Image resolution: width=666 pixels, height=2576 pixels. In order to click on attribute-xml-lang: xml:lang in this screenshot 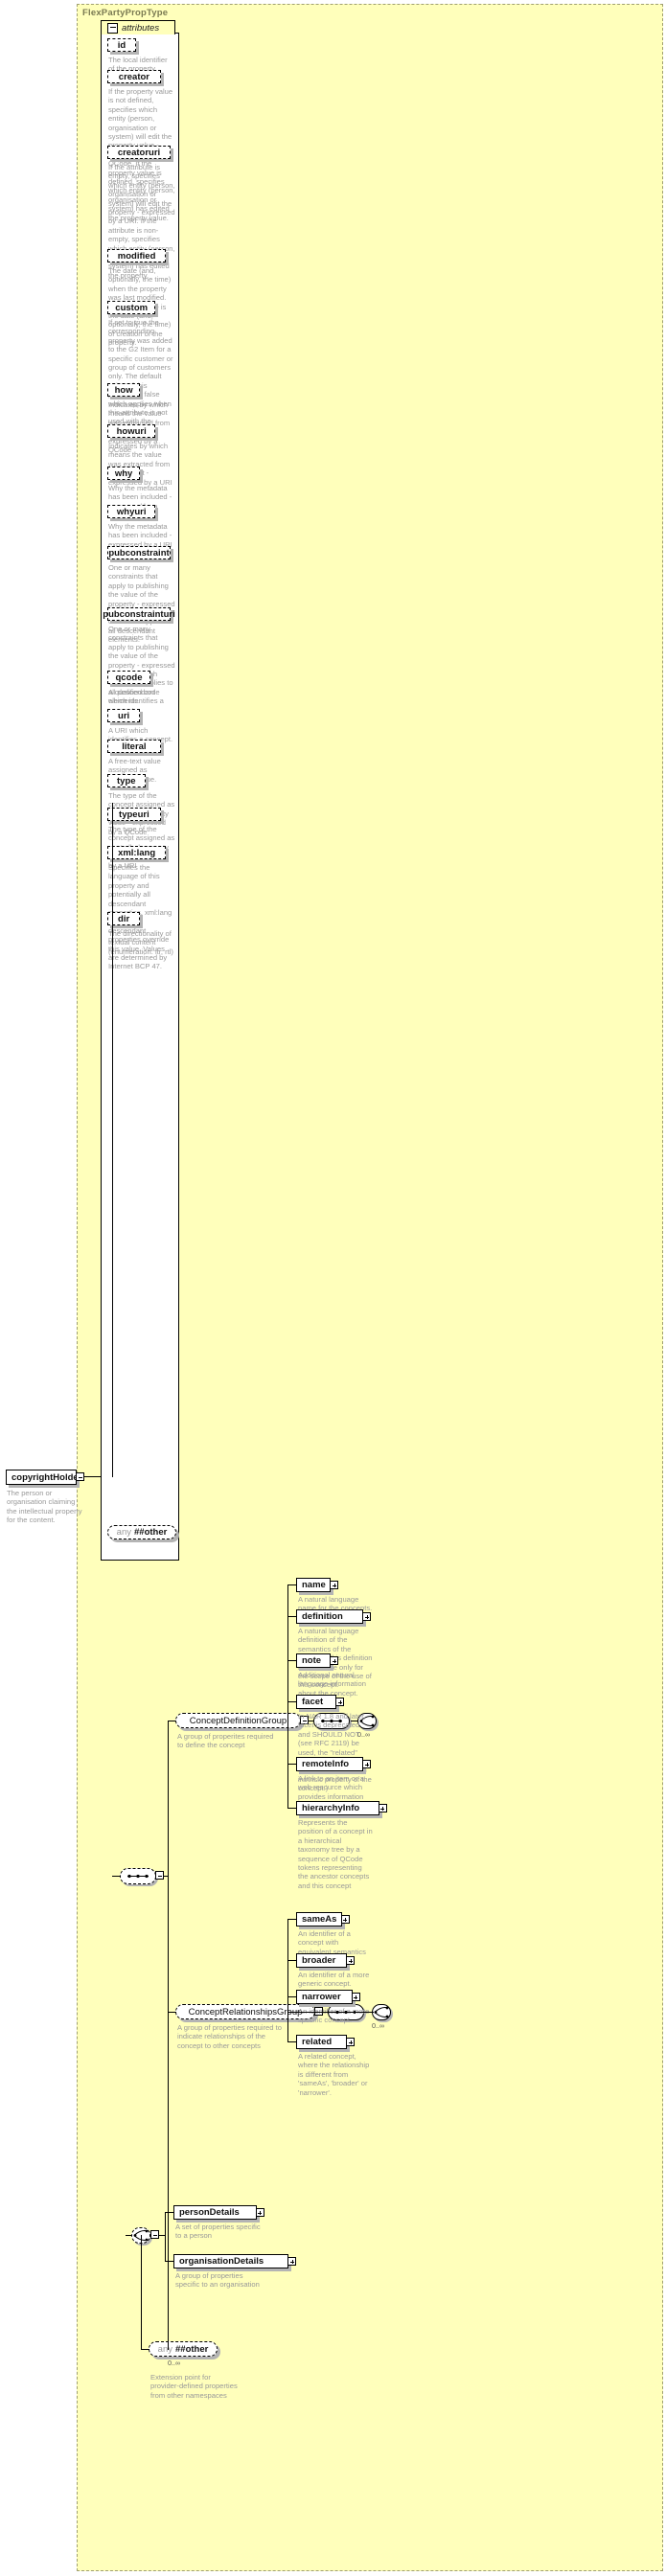, I will do `click(138, 854)`.